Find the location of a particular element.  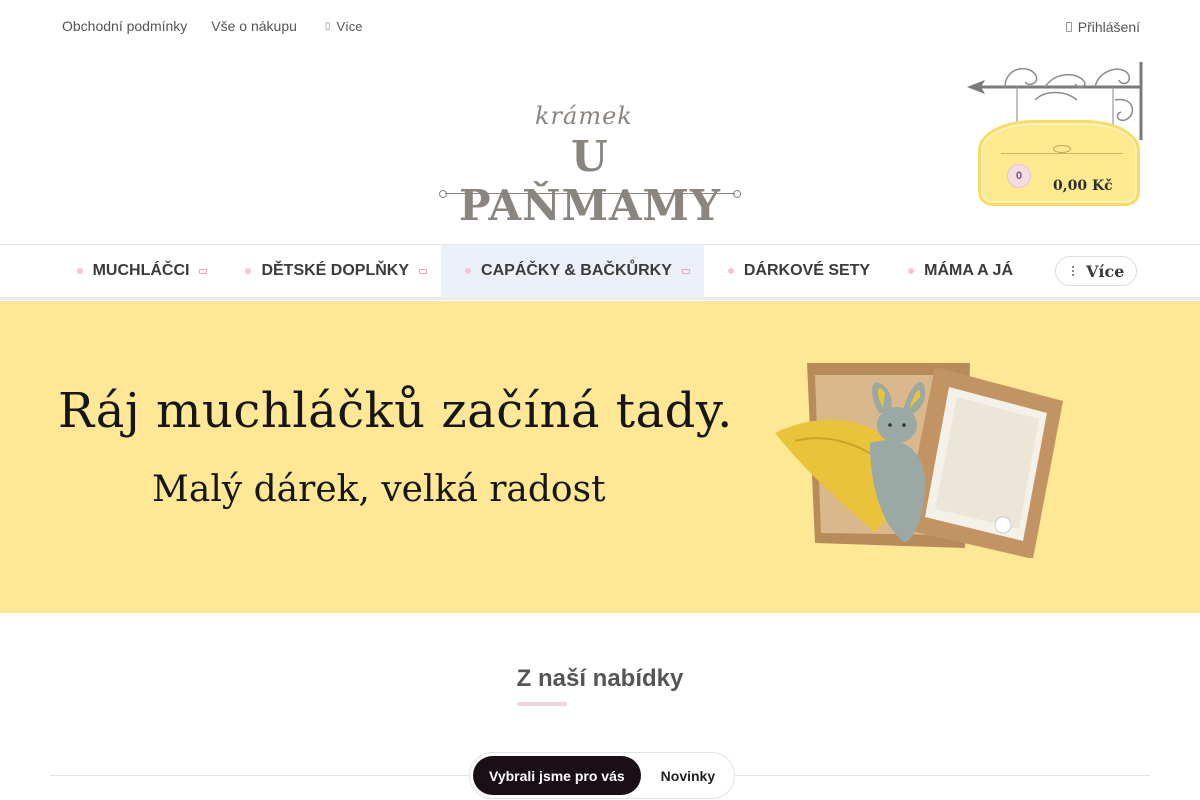

nav-item-label: DĚTSKÉ DOPLŇKY is located at coordinates (335, 270).